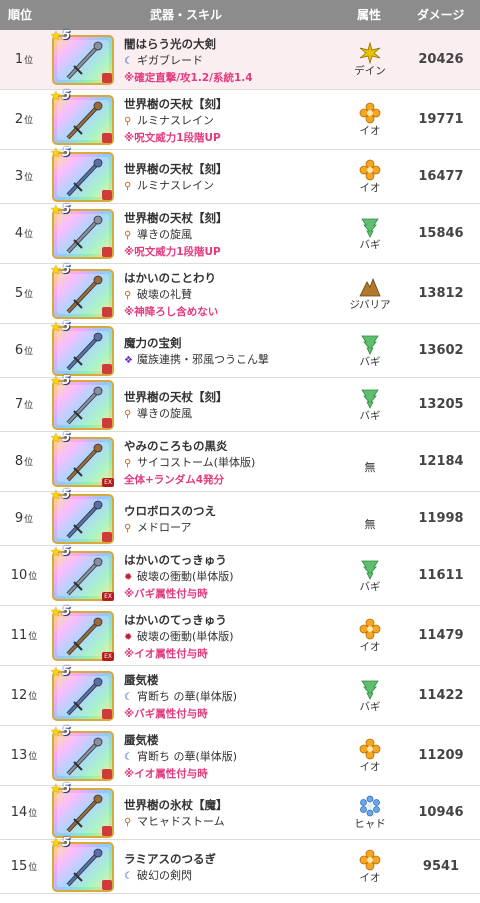 Image resolution: width=480 pixels, height=903 pixels. I want to click on weapon-skill-cell: 蜃気楼 ☾ 宵断ち の華(単体版) ※イオ属性付与時, so click(238, 757).